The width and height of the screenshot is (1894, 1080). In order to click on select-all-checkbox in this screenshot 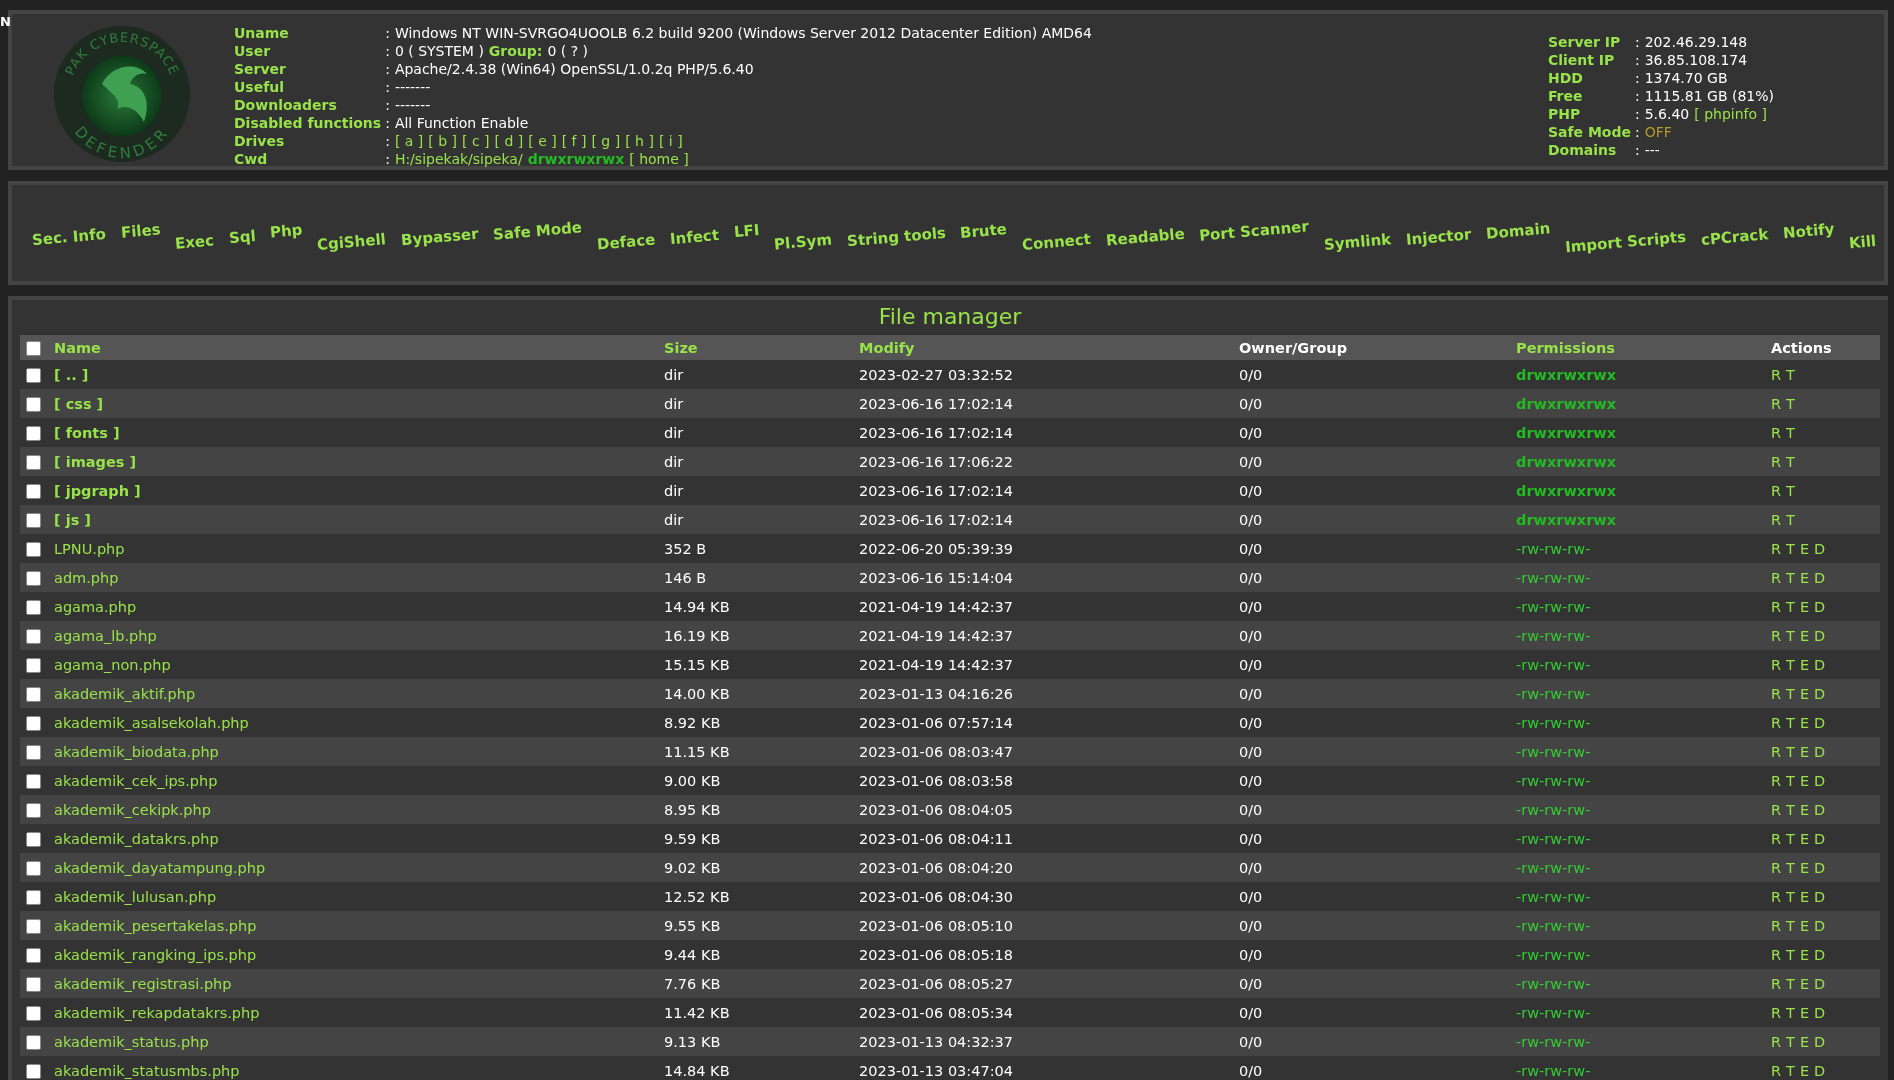, I will do `click(33, 348)`.